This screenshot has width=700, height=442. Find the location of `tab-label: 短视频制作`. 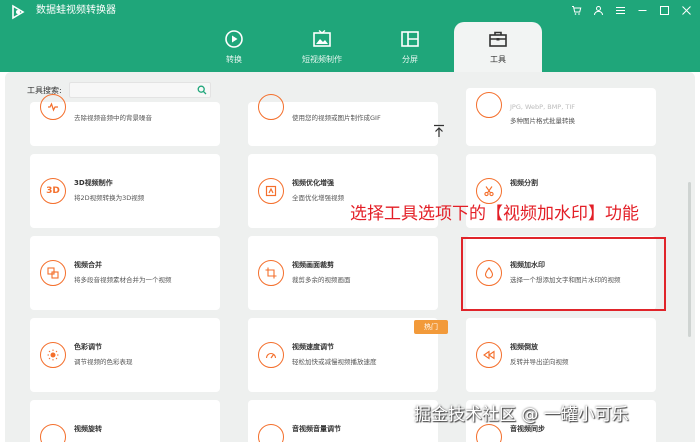

tab-label: 短视频制作 is located at coordinates (322, 59).